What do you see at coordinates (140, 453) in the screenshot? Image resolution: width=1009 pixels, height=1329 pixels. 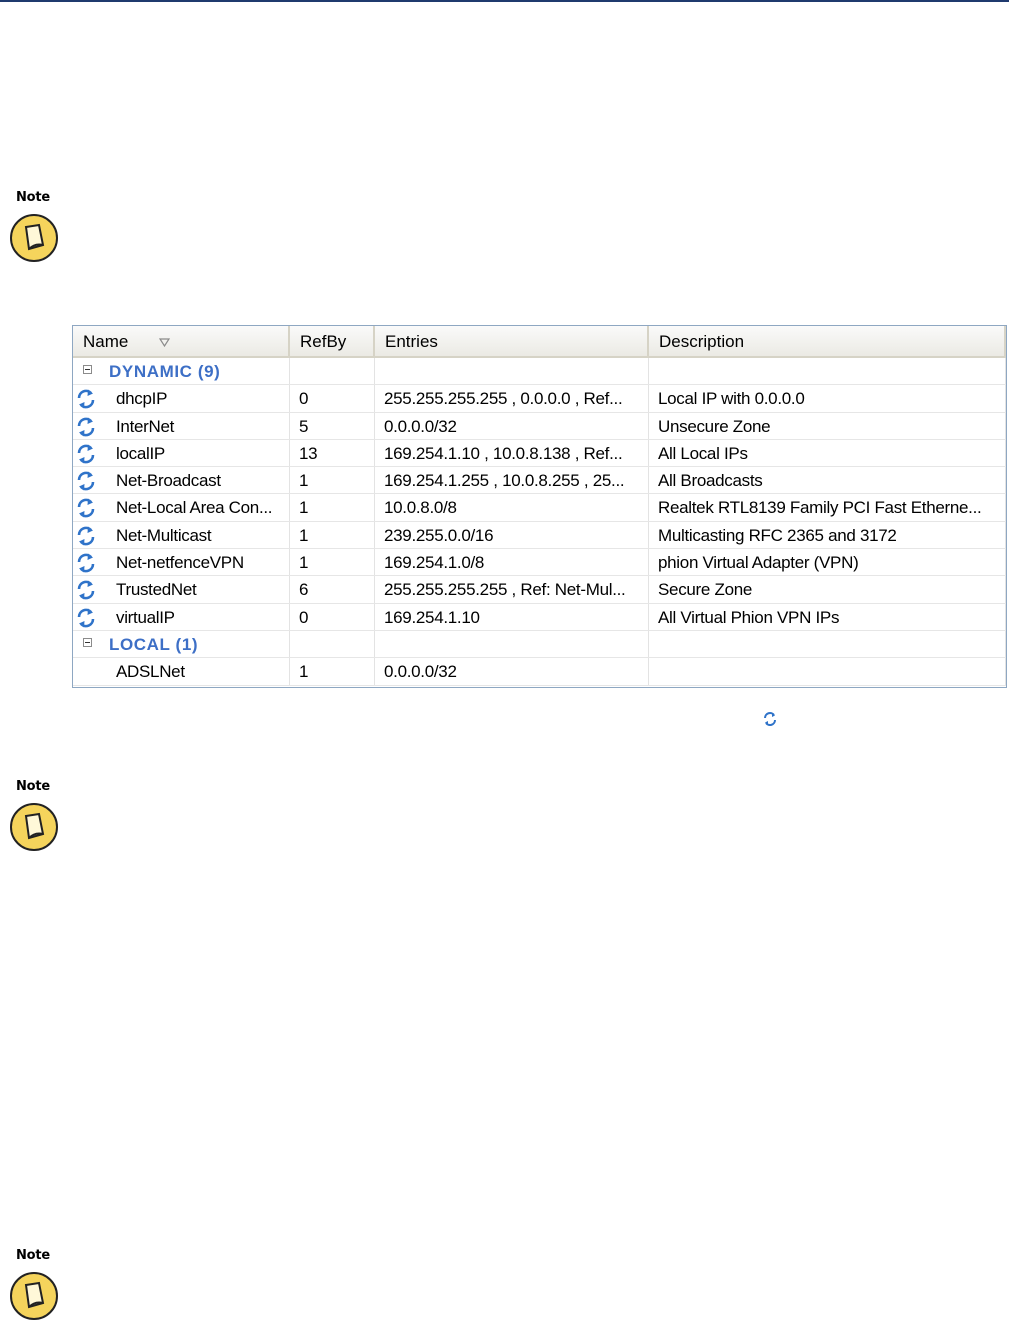 I see `object-name: localIP` at bounding box center [140, 453].